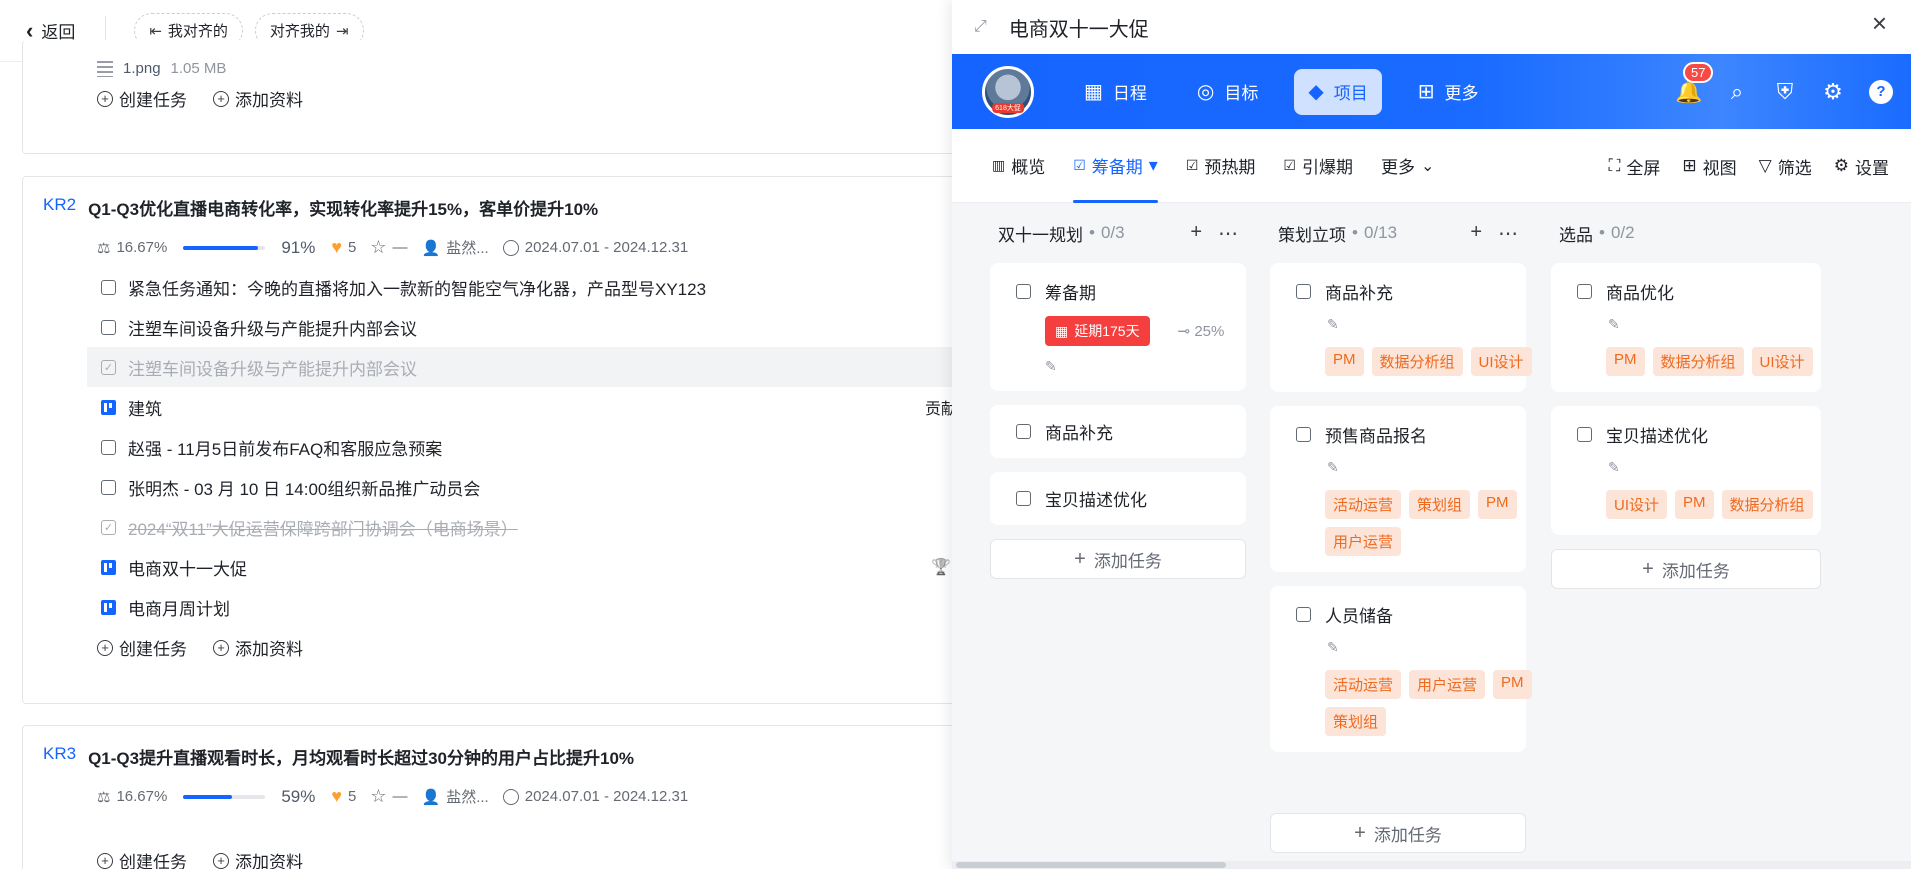 The width and height of the screenshot is (1911, 869). What do you see at coordinates (1118, 431) in the screenshot?
I see `task-card: 商品补充` at bounding box center [1118, 431].